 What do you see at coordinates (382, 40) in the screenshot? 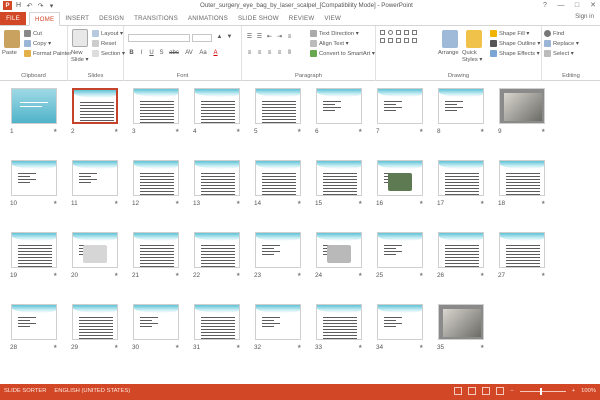
I see `triangle-shape-icon` at bounding box center [382, 40].